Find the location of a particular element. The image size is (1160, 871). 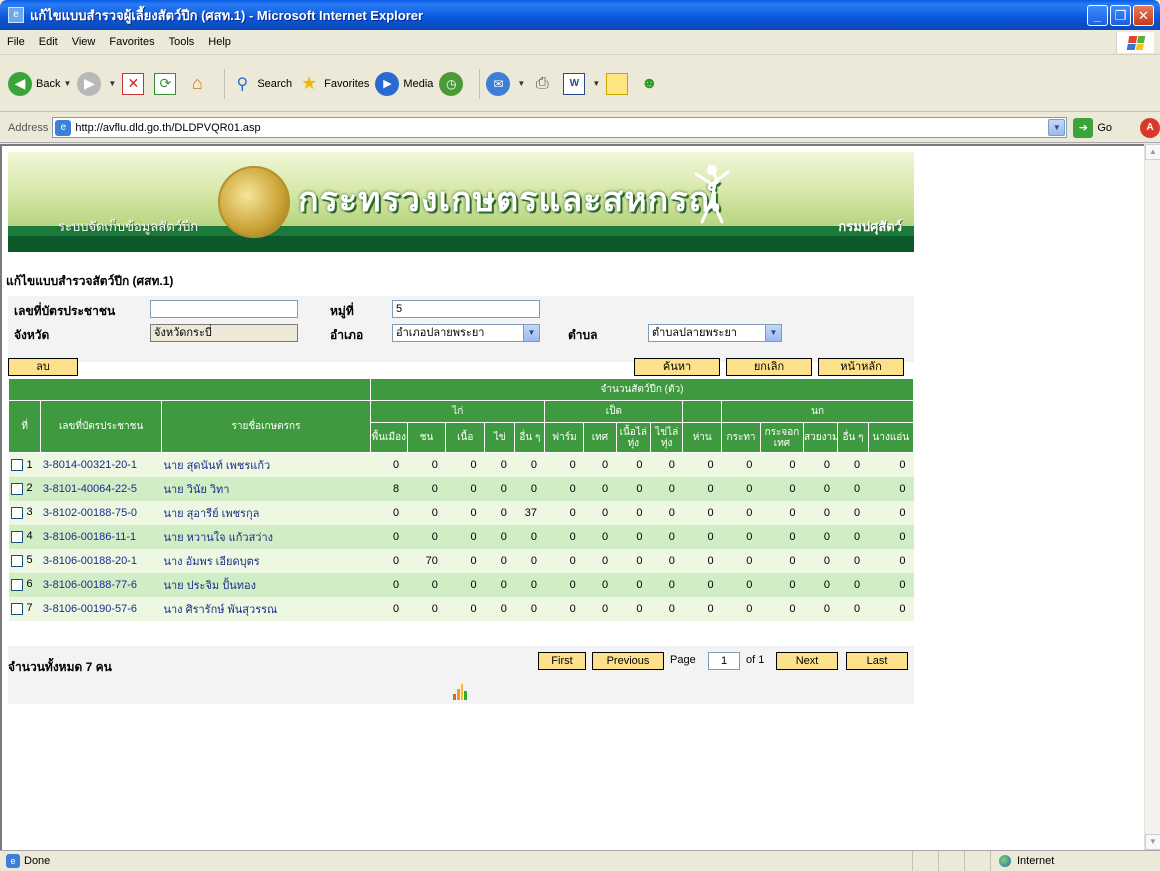

page-number-input: 1 is located at coordinates (724, 661).